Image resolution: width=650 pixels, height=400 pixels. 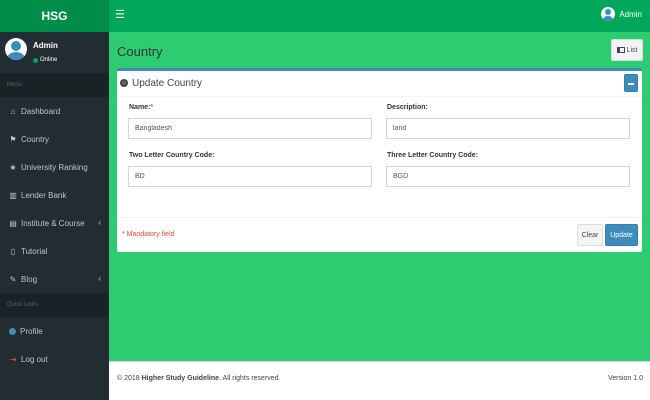 I want to click on logout-icon: ⇥, so click(x=13, y=359).